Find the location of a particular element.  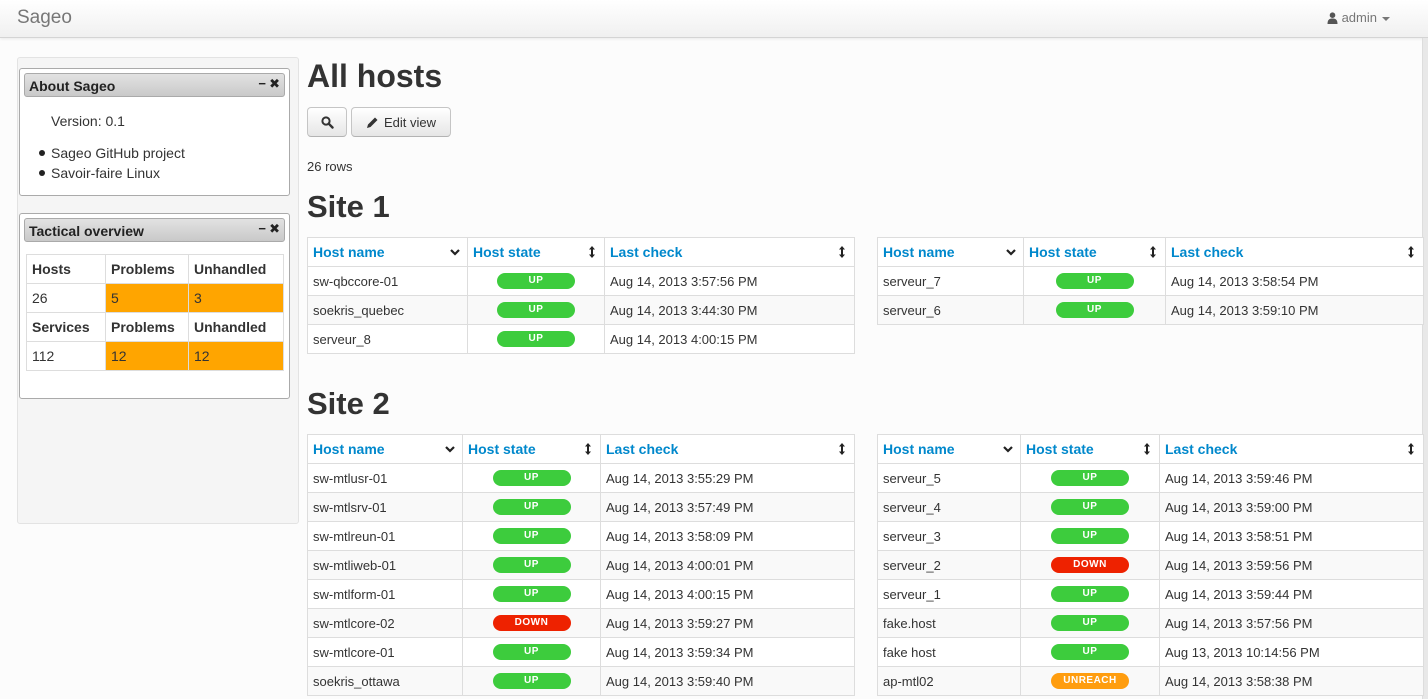

table-row: serveur_1 UP Aug 14, 2013 3:59:44 PM is located at coordinates (1150, 594).